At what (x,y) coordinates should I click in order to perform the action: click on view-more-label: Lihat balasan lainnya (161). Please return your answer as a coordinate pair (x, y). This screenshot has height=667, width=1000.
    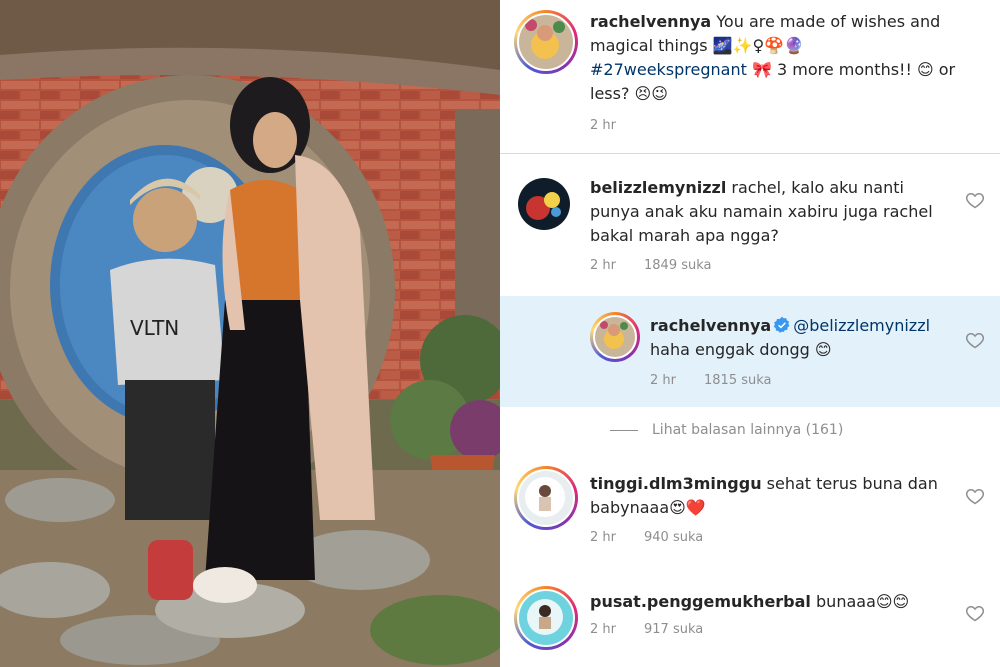
    Looking at the image, I should click on (747, 430).